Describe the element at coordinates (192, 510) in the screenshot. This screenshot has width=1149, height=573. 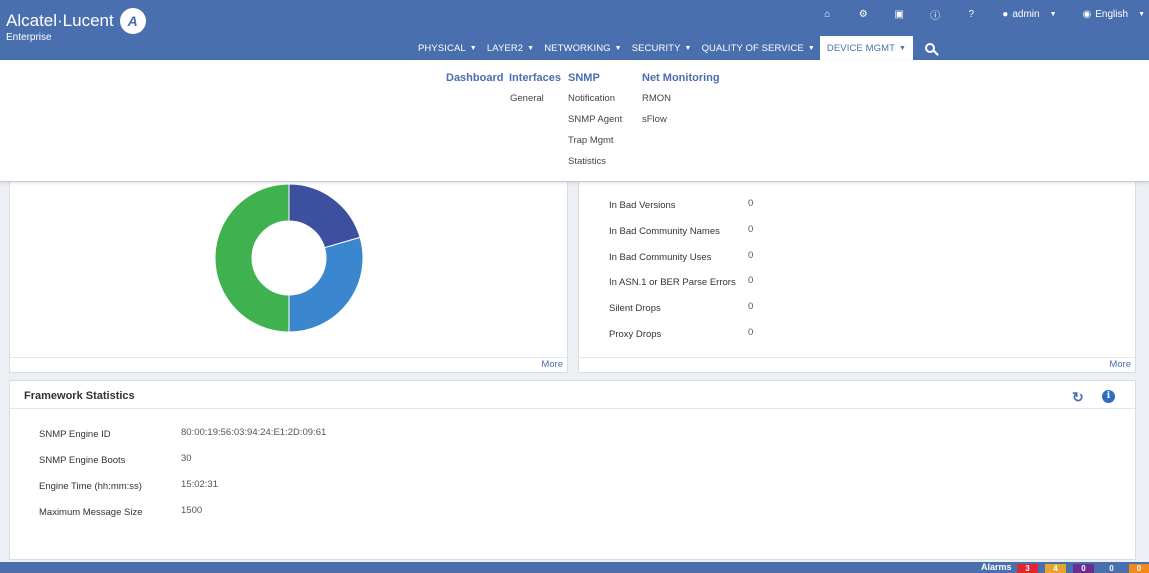
I see `fw-value: 1500` at that location.